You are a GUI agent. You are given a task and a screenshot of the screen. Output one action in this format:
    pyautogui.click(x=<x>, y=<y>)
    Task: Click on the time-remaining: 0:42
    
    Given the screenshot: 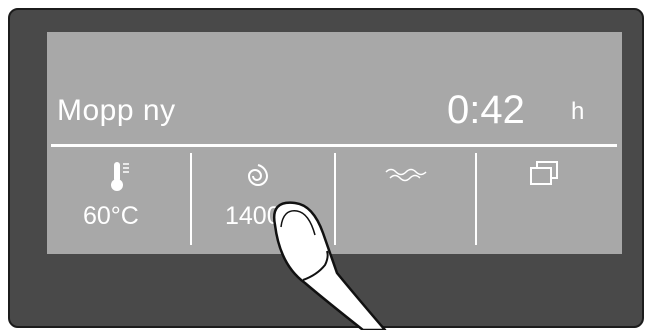 What is the action you would take?
    pyautogui.click(x=486, y=110)
    